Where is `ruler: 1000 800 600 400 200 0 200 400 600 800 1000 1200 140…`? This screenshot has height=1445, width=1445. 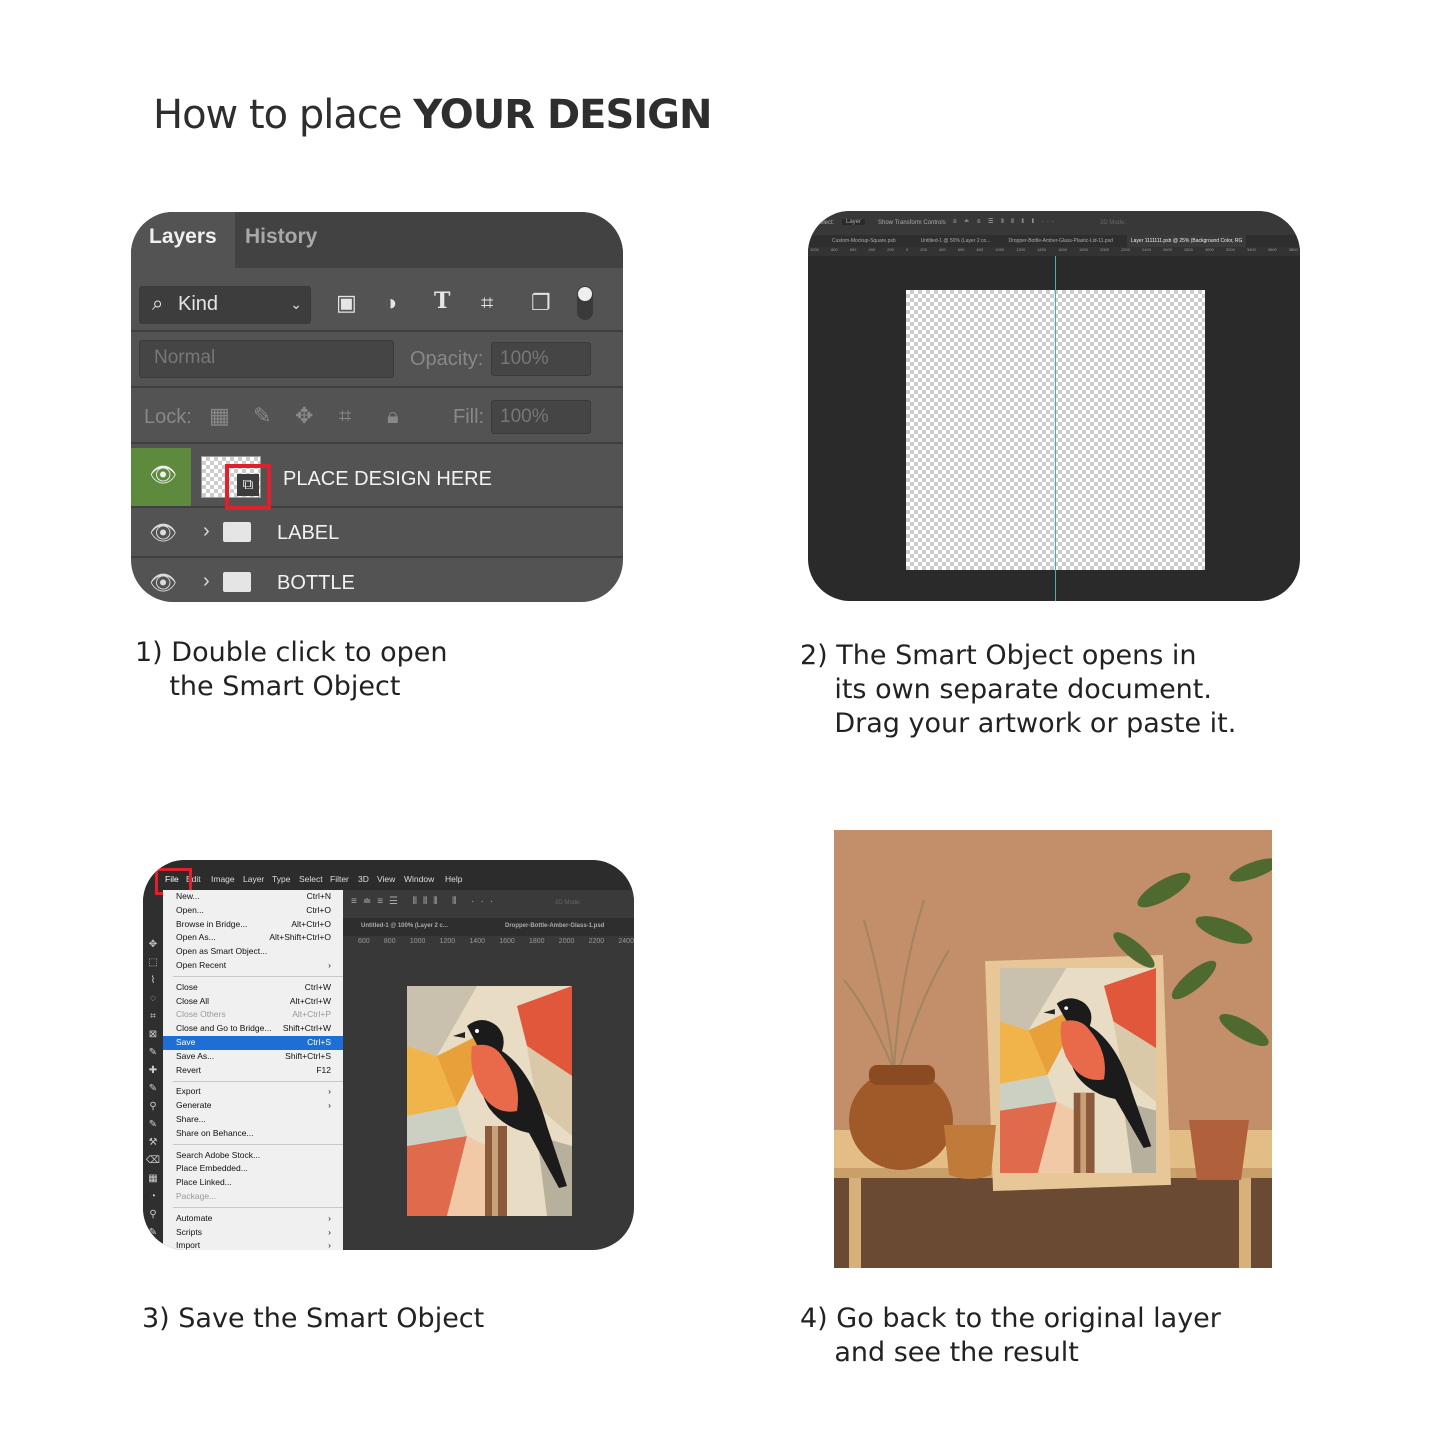 ruler: 1000 800 600 400 200 0 200 400 600 800 1000 1200 140… is located at coordinates (1054, 251).